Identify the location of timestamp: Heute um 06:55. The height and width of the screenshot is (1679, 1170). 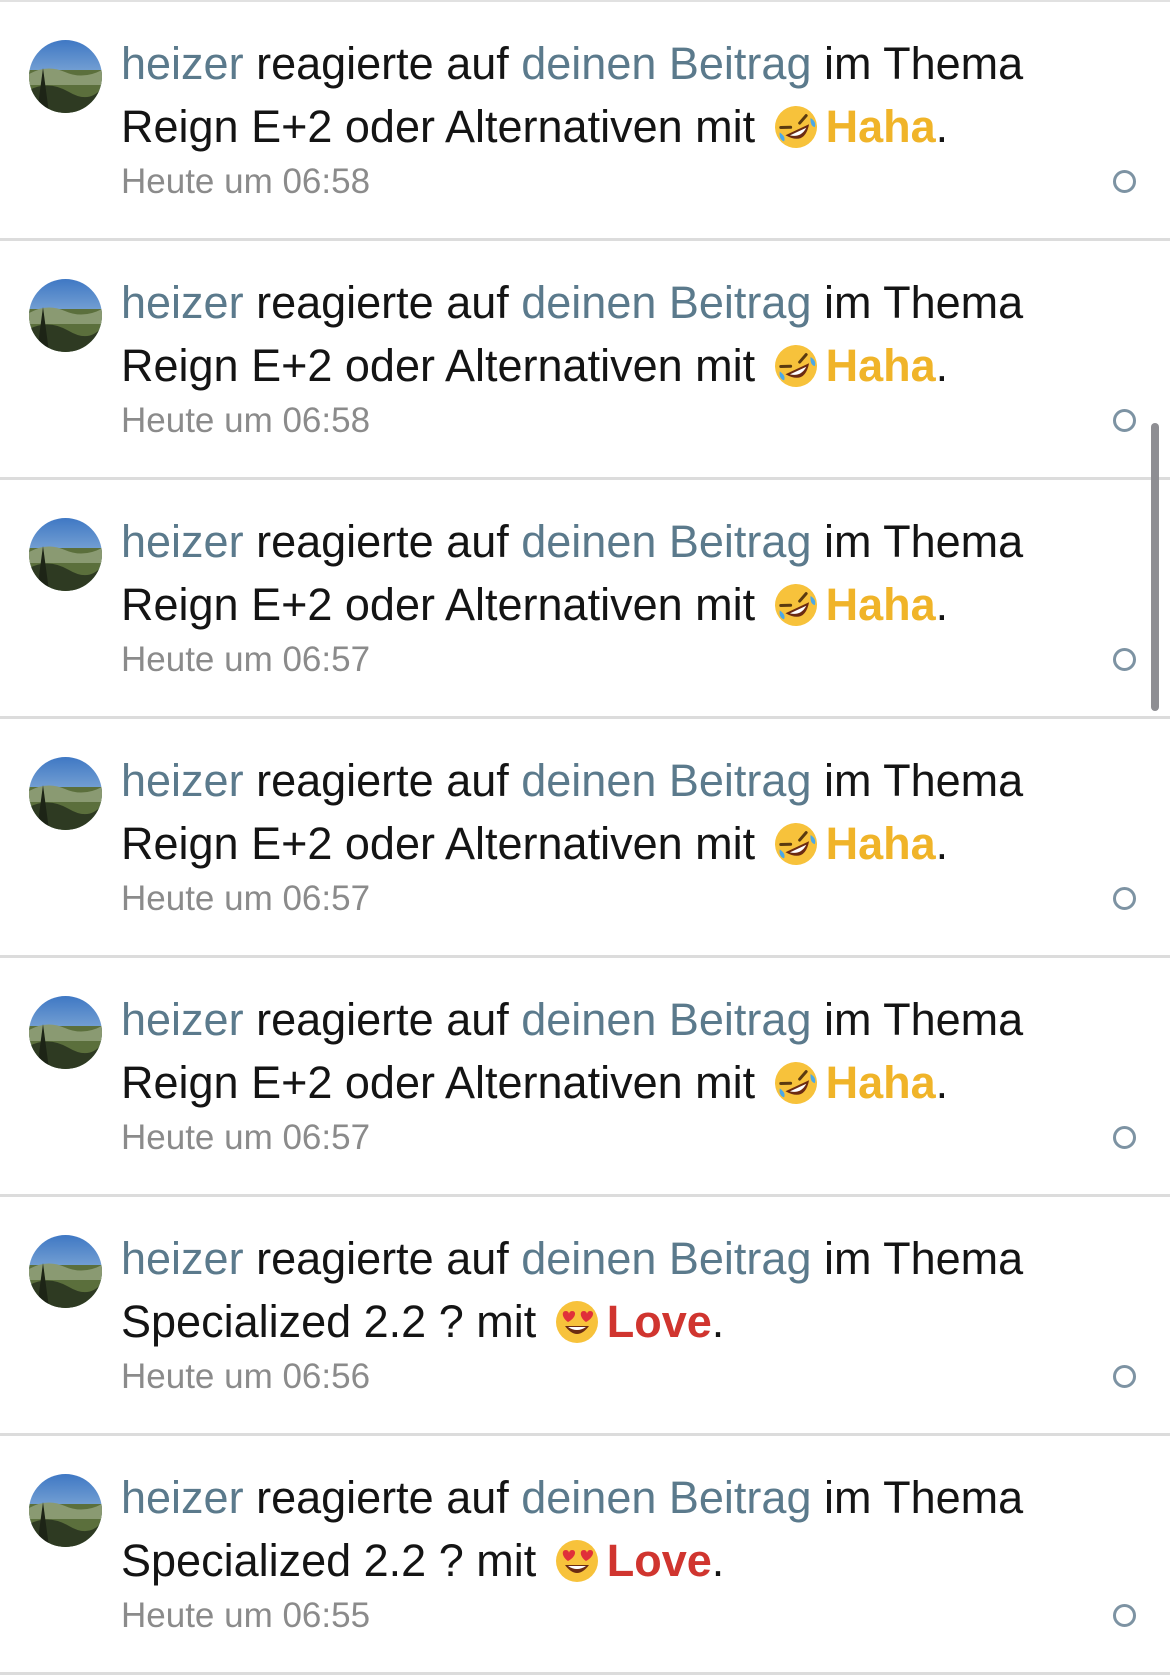
(246, 1615).